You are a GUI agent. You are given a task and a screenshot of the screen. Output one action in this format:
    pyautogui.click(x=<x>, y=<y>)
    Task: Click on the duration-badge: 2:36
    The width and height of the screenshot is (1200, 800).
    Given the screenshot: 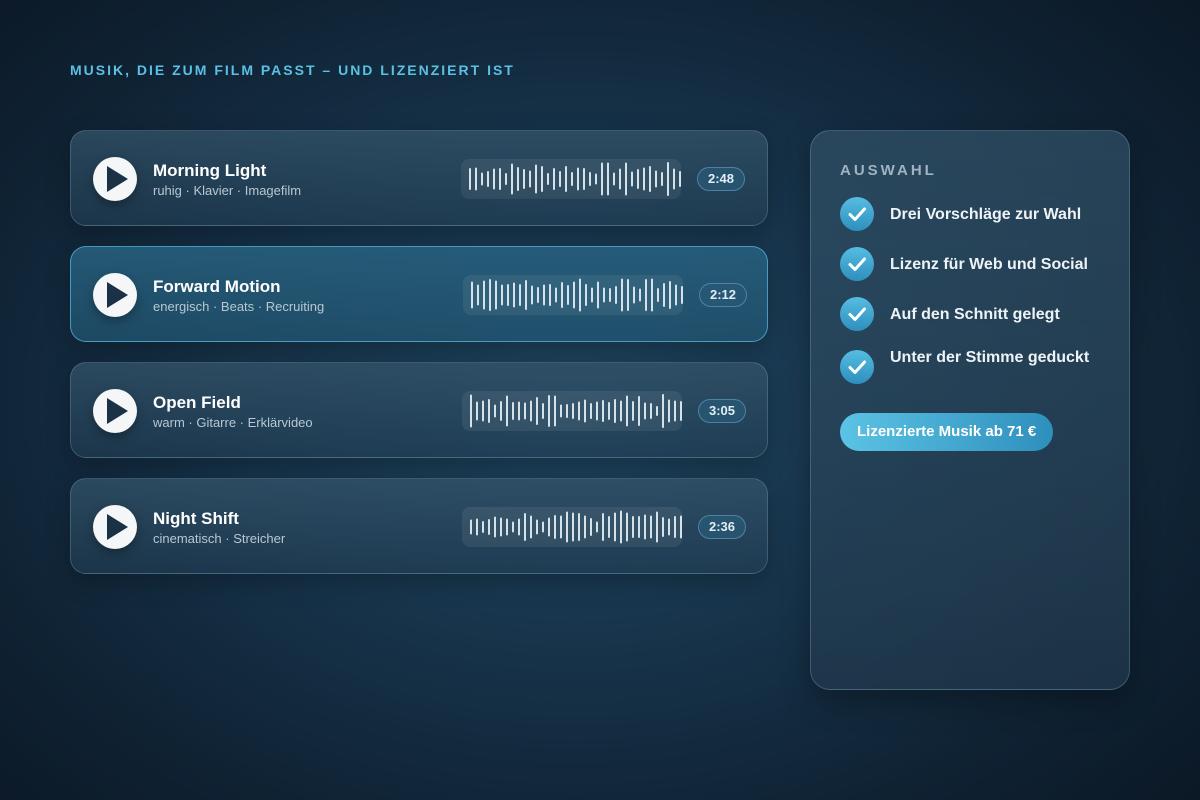 What is the action you would take?
    pyautogui.click(x=722, y=527)
    